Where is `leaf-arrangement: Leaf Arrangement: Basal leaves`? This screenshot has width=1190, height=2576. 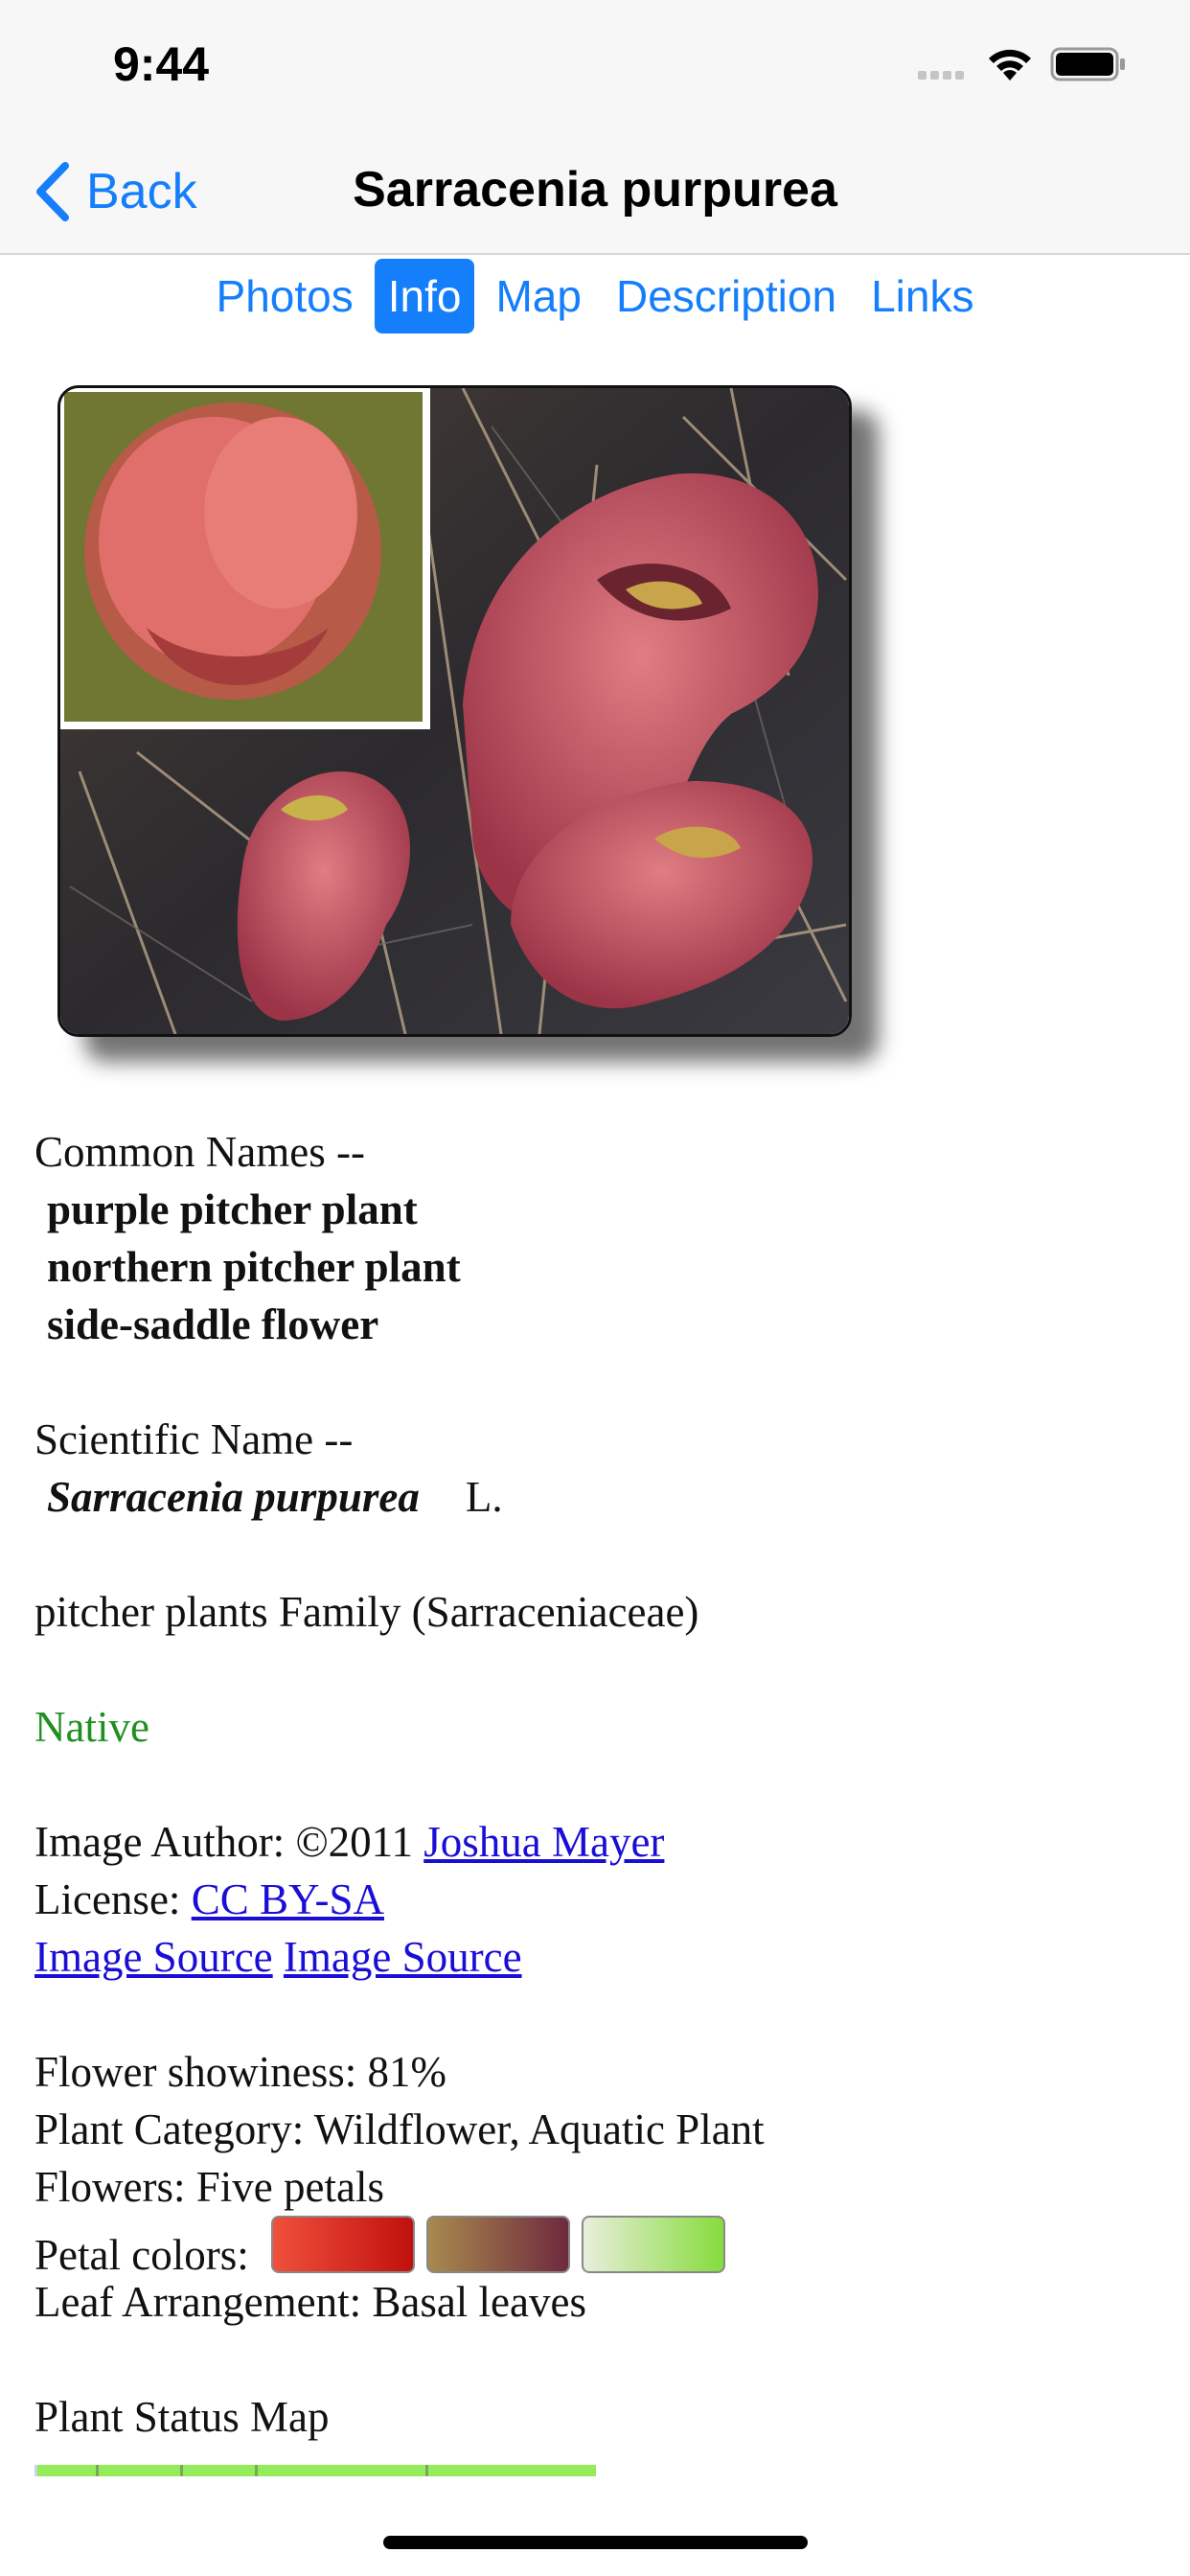 leaf-arrangement: Leaf Arrangement: Basal leaves is located at coordinates (310, 2302).